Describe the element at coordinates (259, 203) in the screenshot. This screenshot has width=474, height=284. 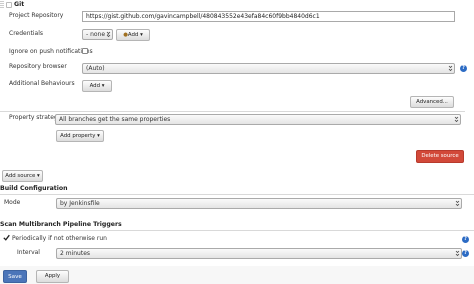
I see `mode-select: by Jenkinsfile` at that location.